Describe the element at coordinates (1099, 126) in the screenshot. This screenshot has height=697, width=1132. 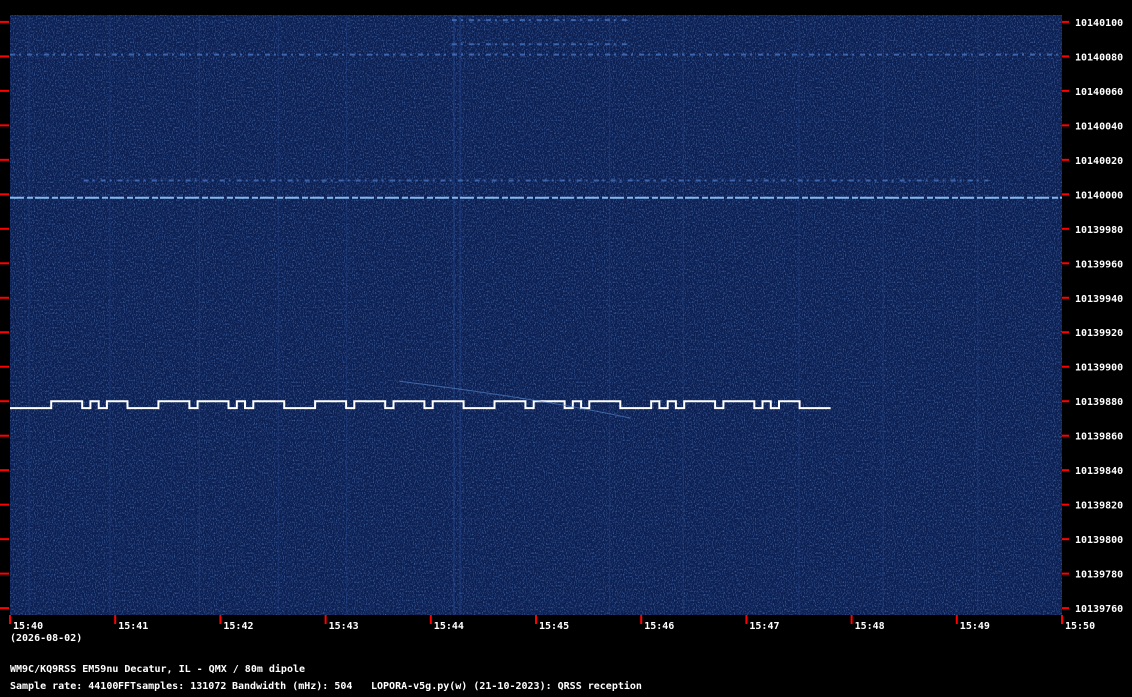
I see `y-tick-label: 10140040` at that location.